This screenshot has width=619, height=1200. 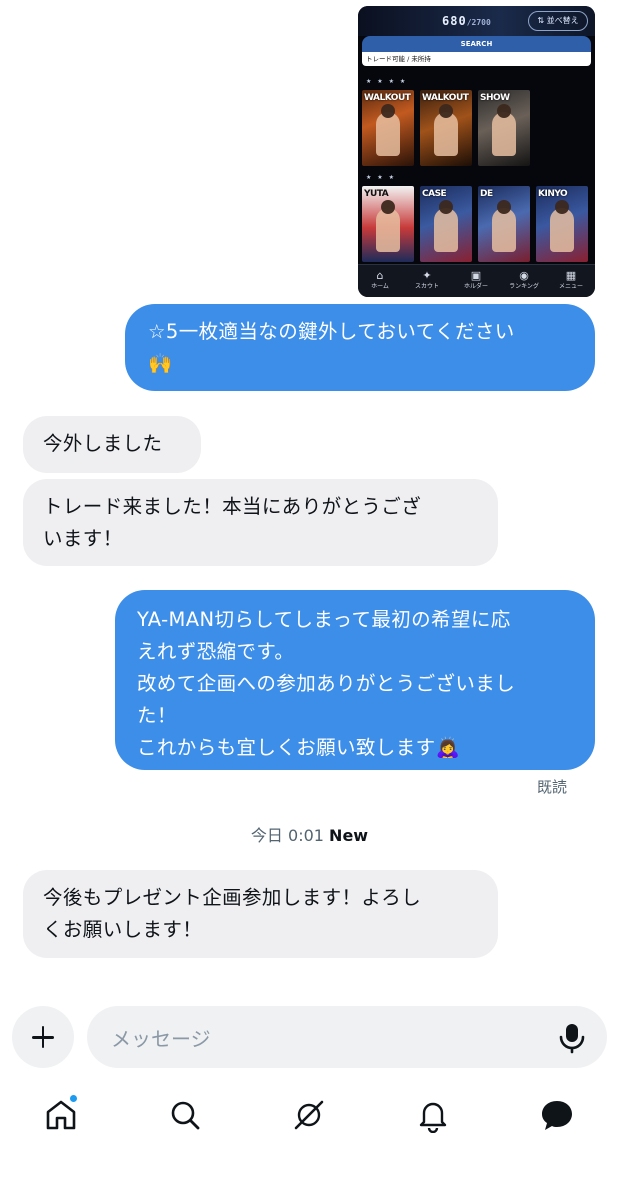 I want to click on day-label: 今日, so click(x=266, y=835).